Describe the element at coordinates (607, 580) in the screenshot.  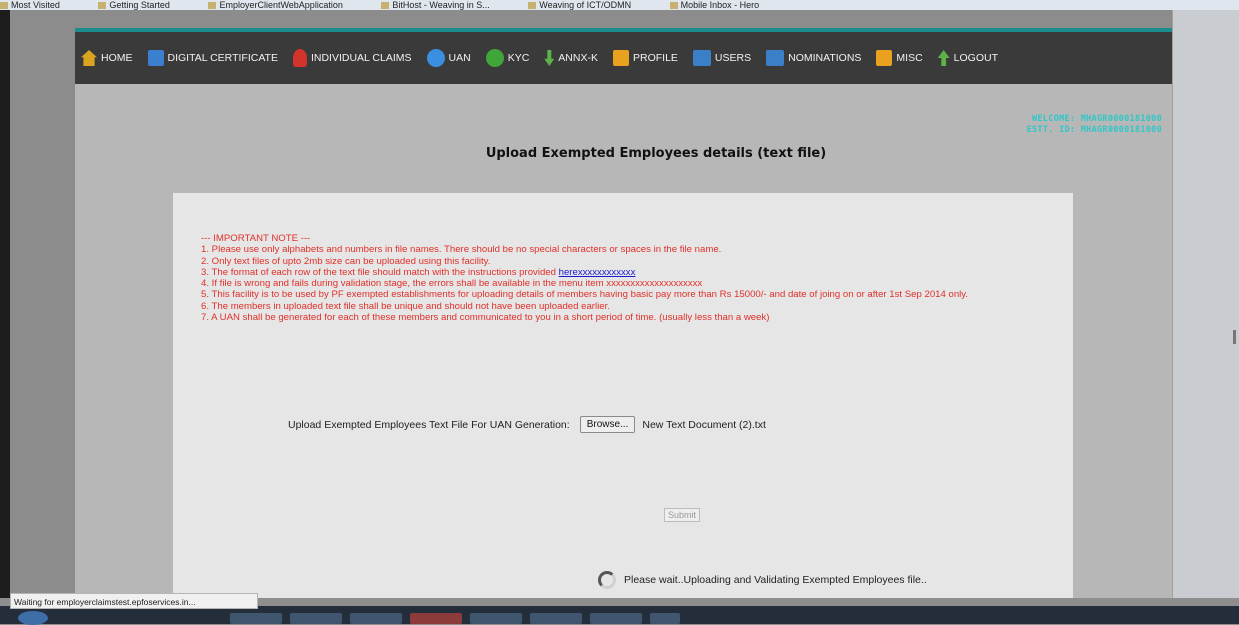
I see `loading-spinner-icon` at that location.